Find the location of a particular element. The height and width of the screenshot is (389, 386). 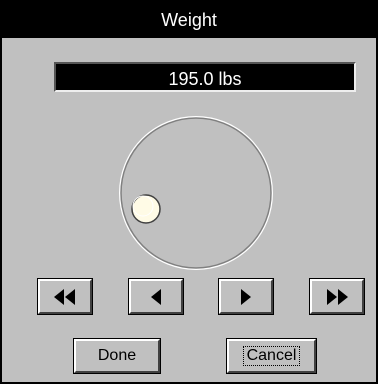

step-forward-button is located at coordinates (246, 296).